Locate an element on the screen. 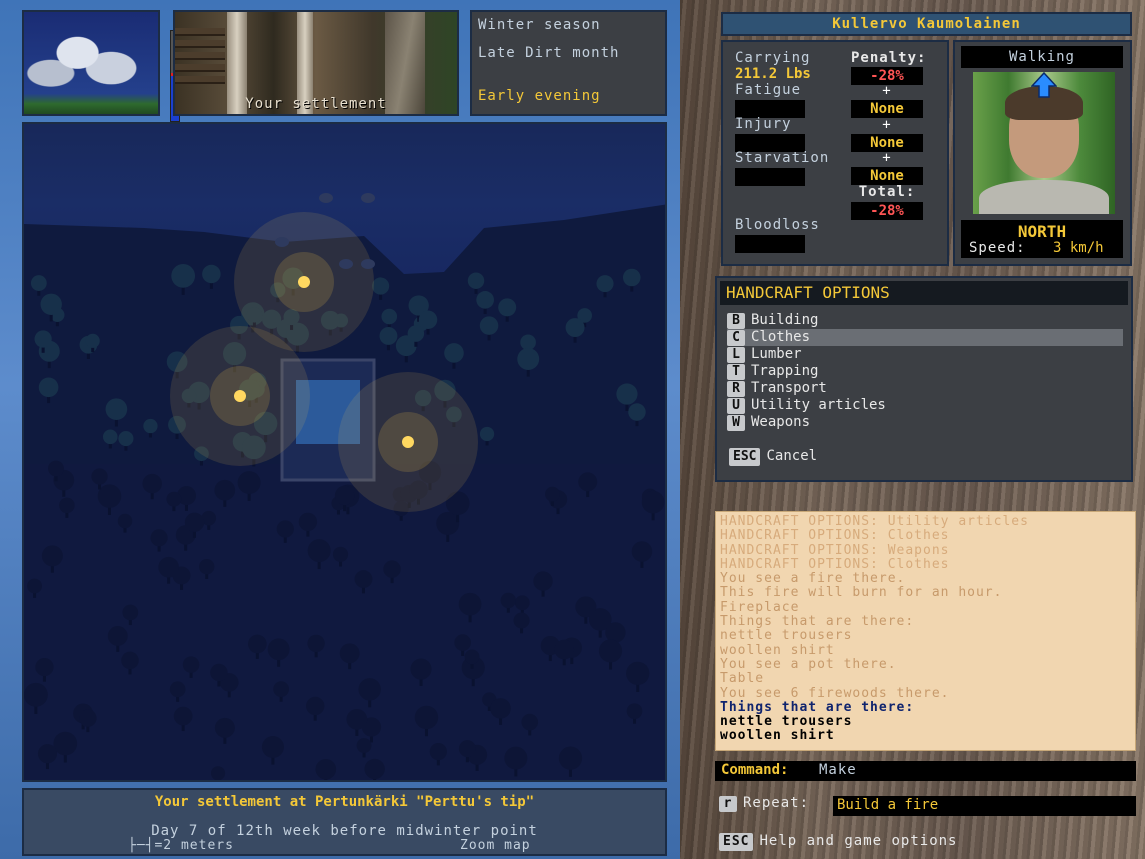  settlement-caption: Your settlement is located at coordinates (316, 104).